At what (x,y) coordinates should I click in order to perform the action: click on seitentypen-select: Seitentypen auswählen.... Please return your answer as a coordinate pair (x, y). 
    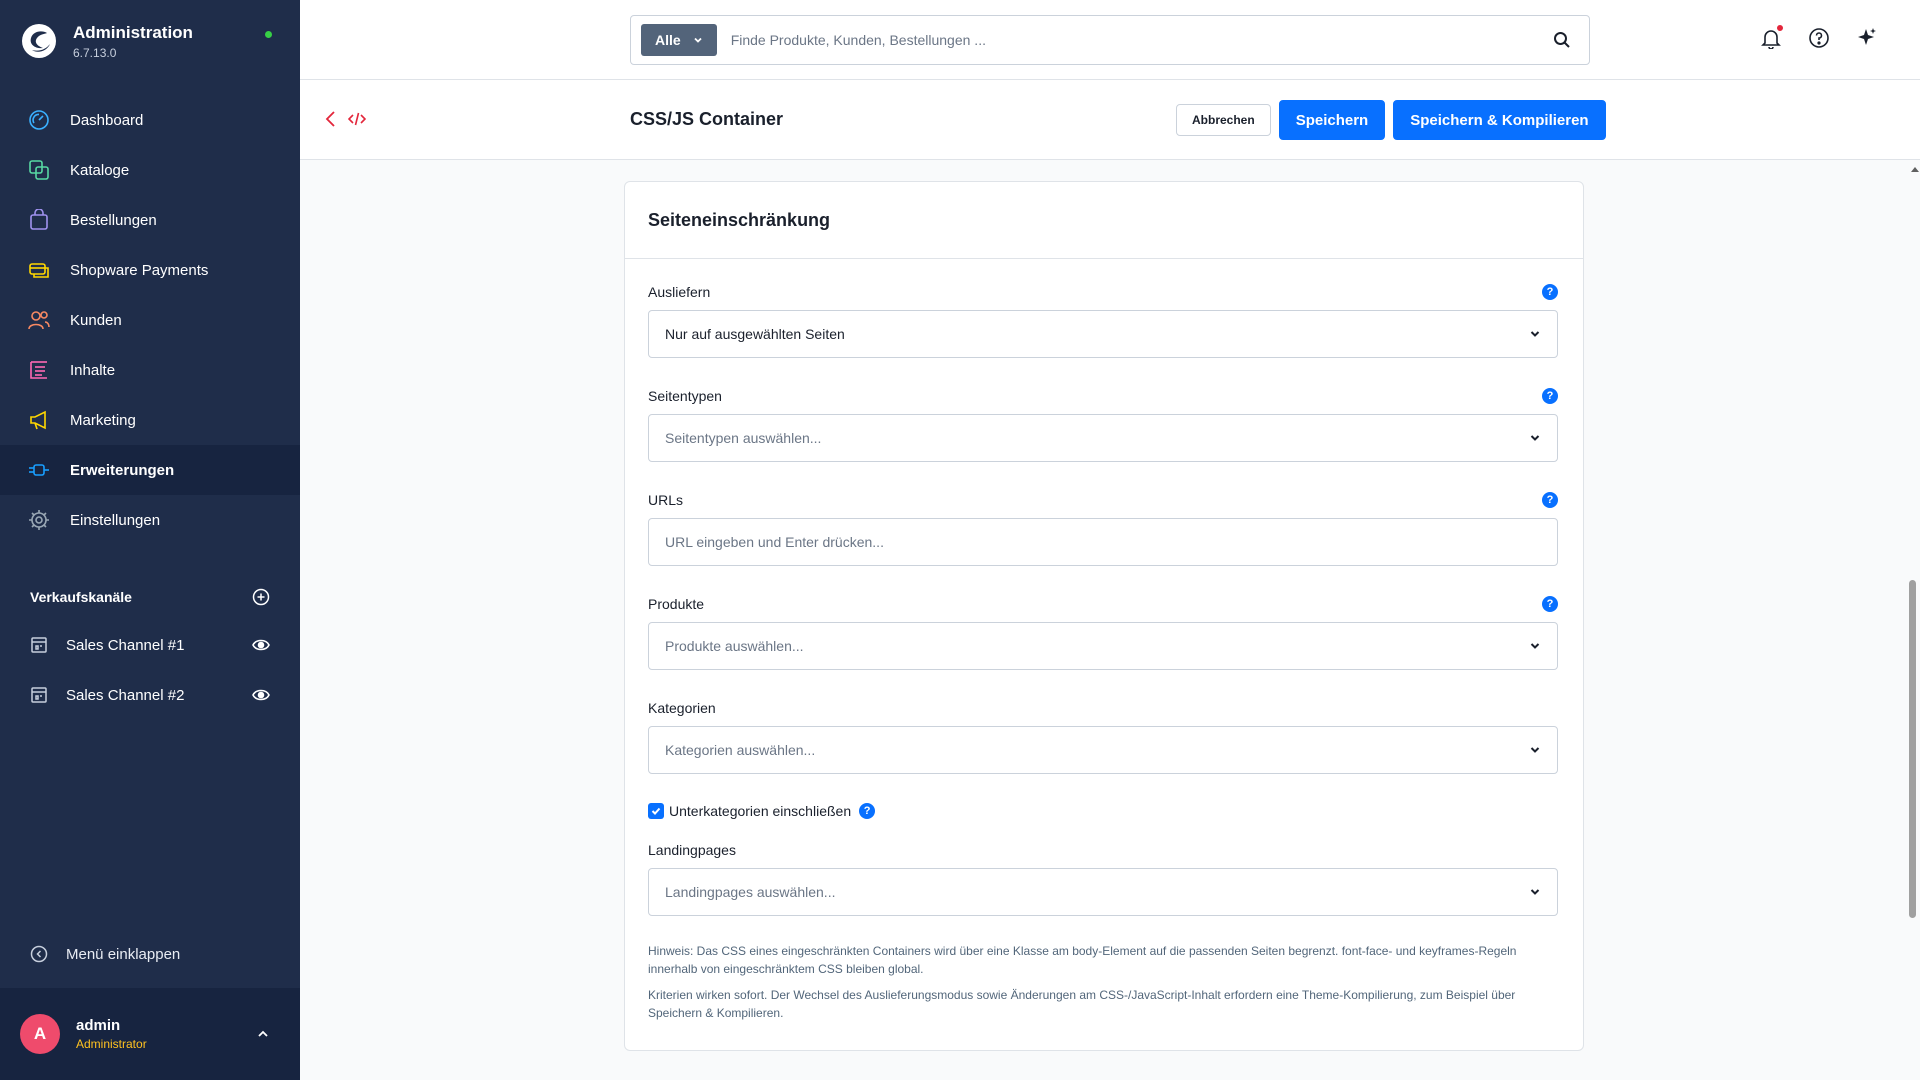
    Looking at the image, I should click on (1103, 438).